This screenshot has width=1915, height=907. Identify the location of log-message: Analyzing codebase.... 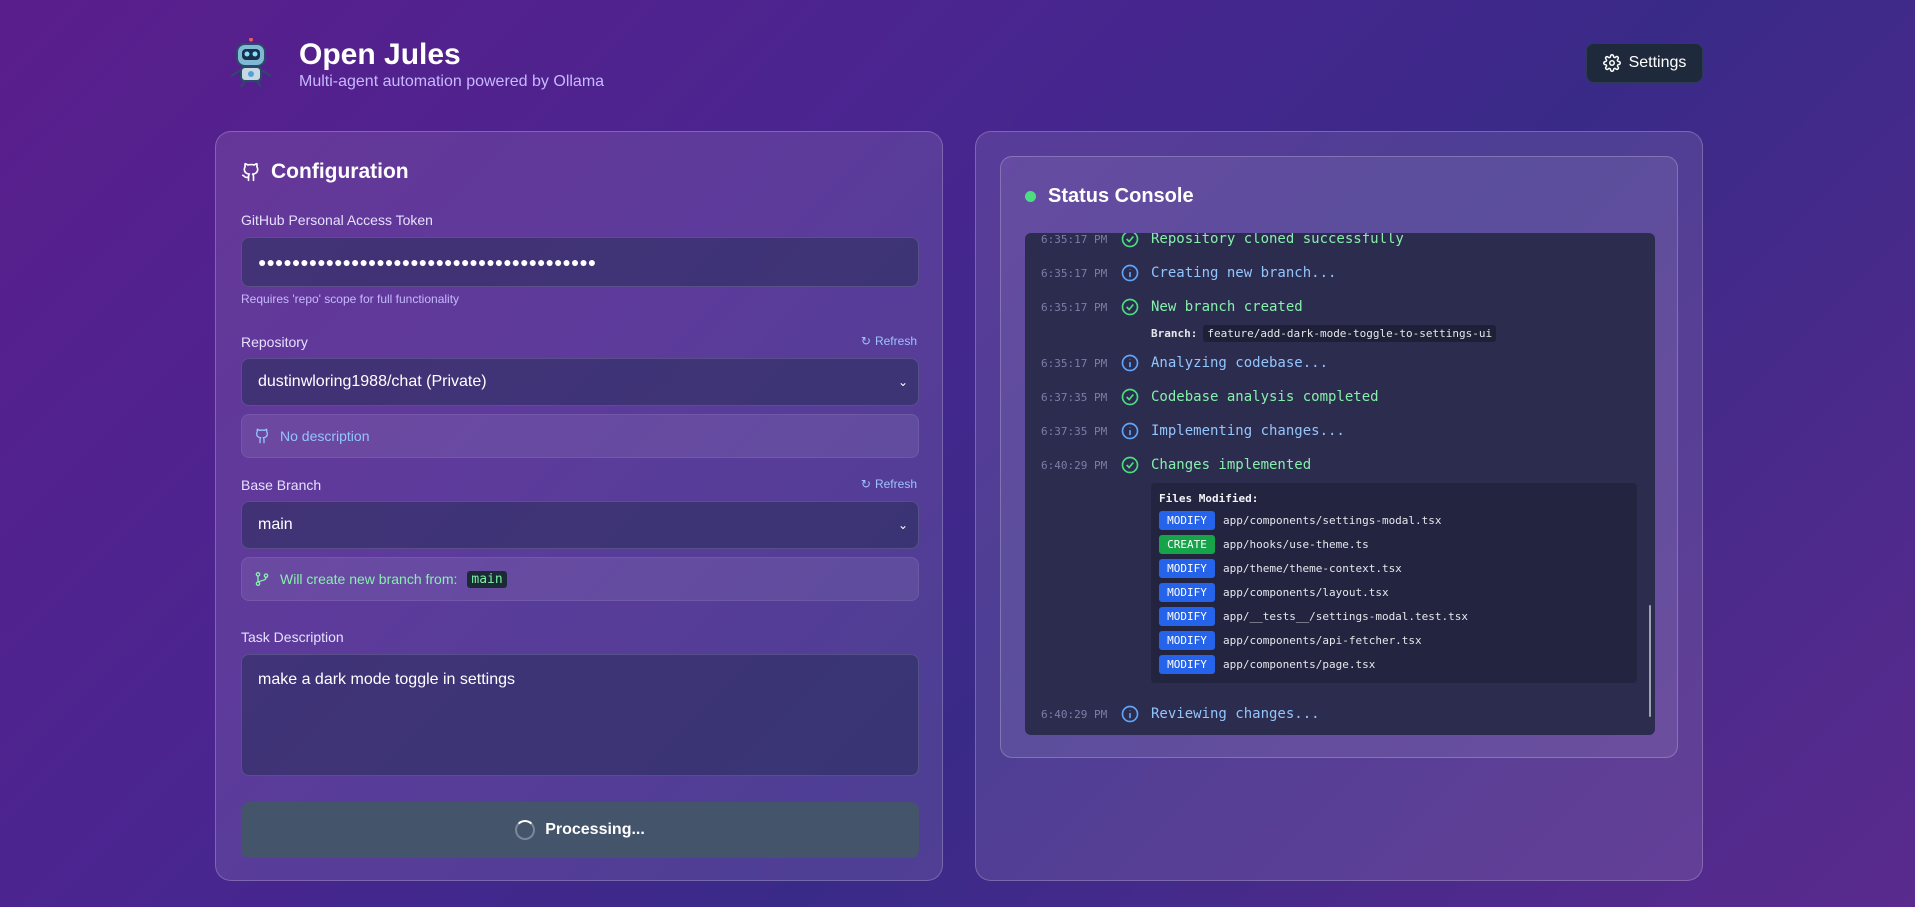
(1240, 363).